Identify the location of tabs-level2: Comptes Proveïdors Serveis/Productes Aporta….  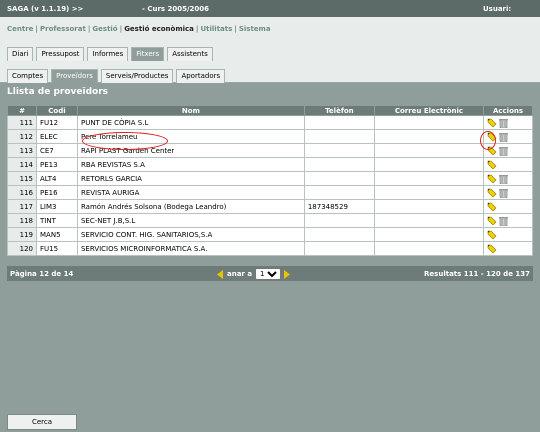
(116, 76).